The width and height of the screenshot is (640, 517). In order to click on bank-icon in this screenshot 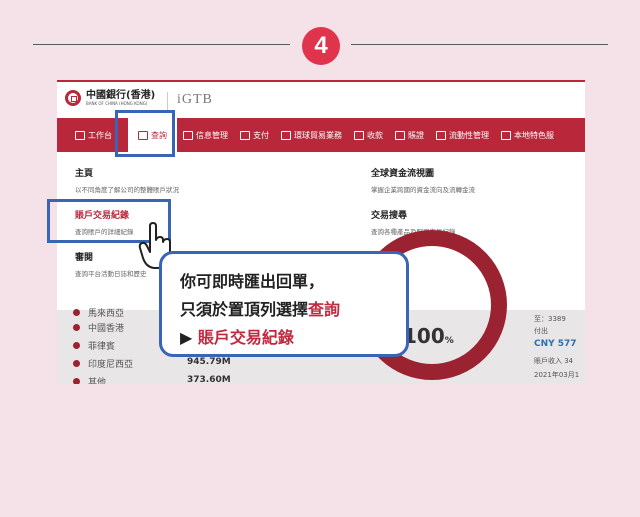, I will do `click(506, 135)`.